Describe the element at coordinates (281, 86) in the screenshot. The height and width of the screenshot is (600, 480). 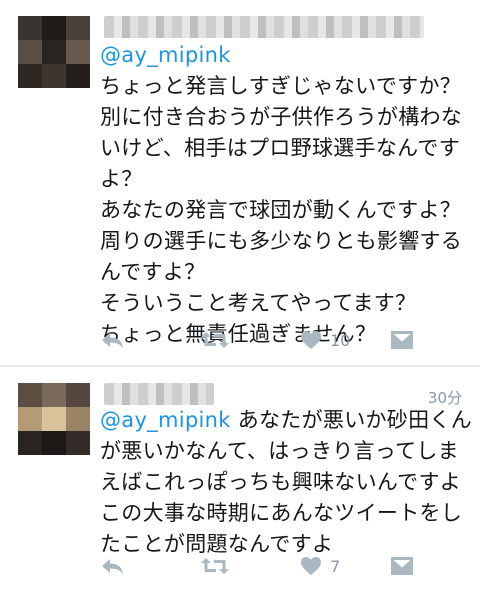
I see `tweet-text-line: ちょっと発言しすぎじゃないですか？` at that location.